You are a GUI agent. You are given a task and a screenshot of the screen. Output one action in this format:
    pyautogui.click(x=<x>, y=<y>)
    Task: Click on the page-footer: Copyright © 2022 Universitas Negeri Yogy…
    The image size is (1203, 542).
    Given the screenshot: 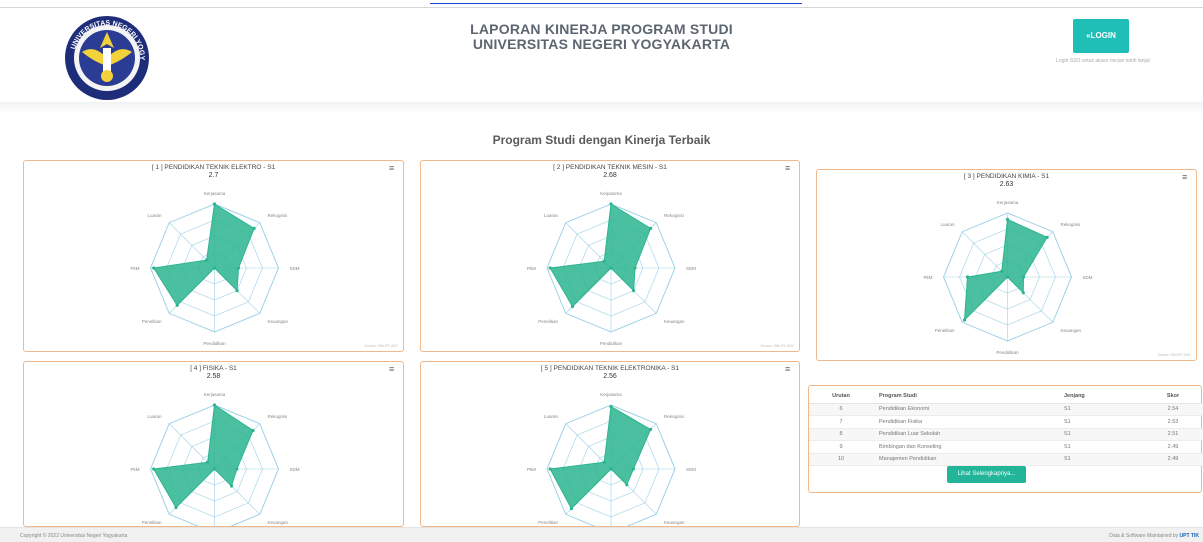 What is the action you would take?
    pyautogui.click(x=601, y=534)
    